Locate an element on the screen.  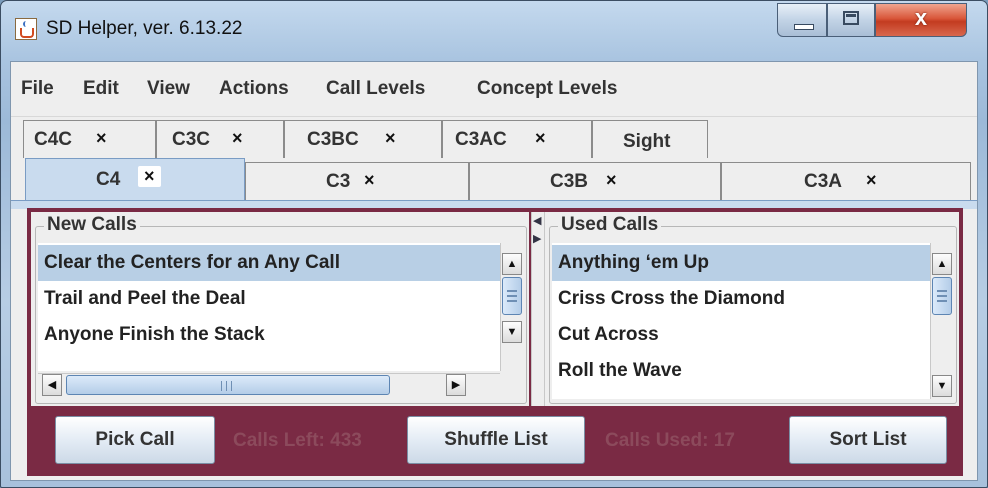
list-item: Criss Cross the Diamond is located at coordinates (741, 299).